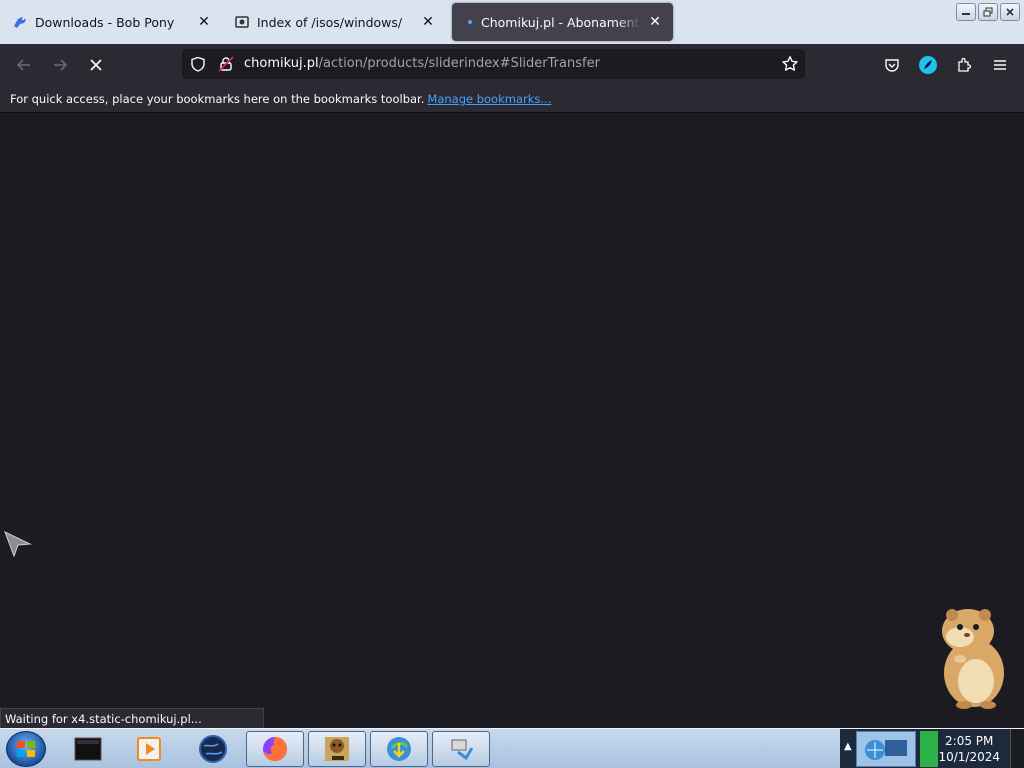  I want to click on close-icon, so click(96, 65).